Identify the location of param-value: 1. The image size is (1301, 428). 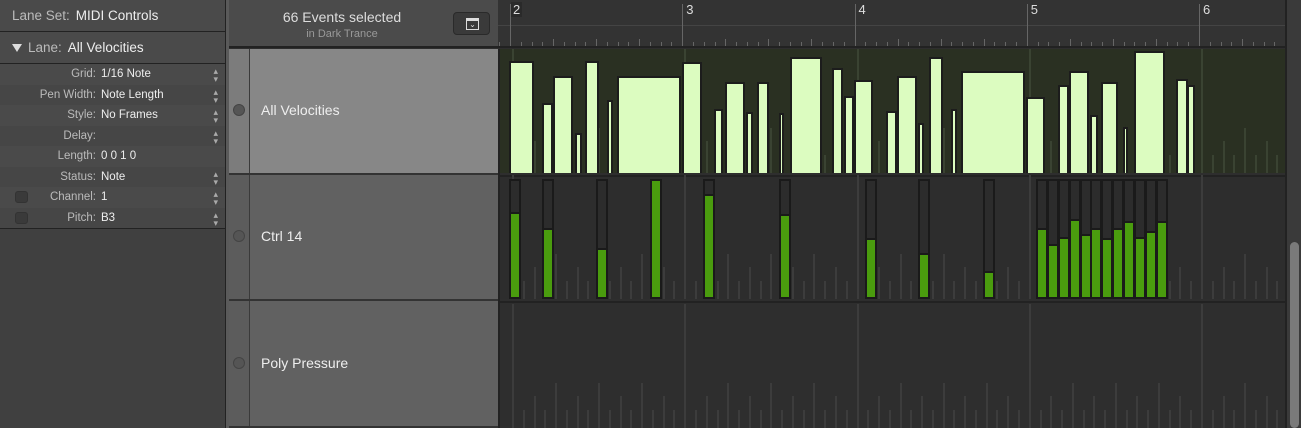
(163, 197).